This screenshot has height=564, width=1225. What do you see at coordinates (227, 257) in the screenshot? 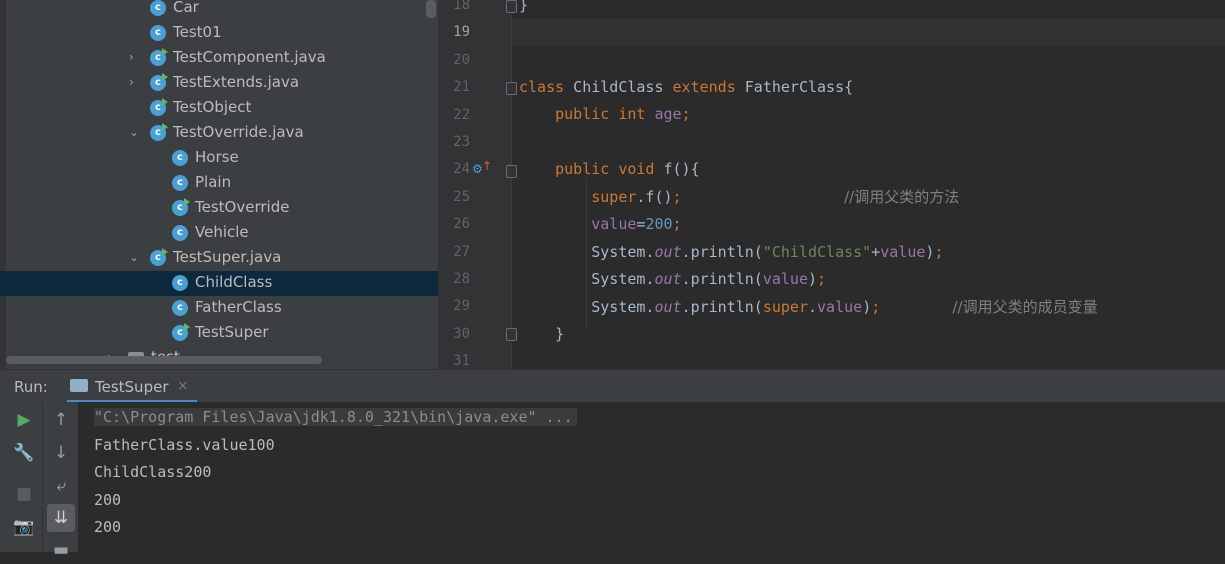
I see `tree-item-label: TestSuper.java` at bounding box center [227, 257].